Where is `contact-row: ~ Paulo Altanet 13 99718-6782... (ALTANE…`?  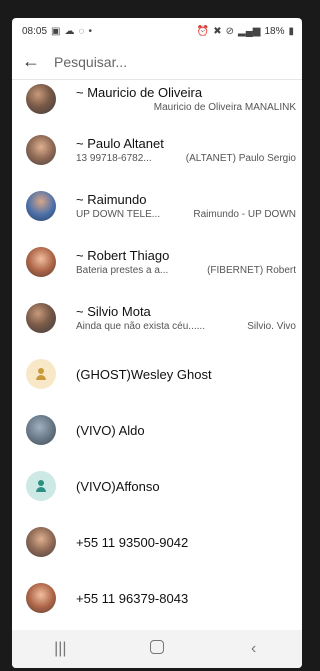
contact-row: ~ Paulo Altanet 13 99718-6782... (ALTANE… is located at coordinates (157, 150).